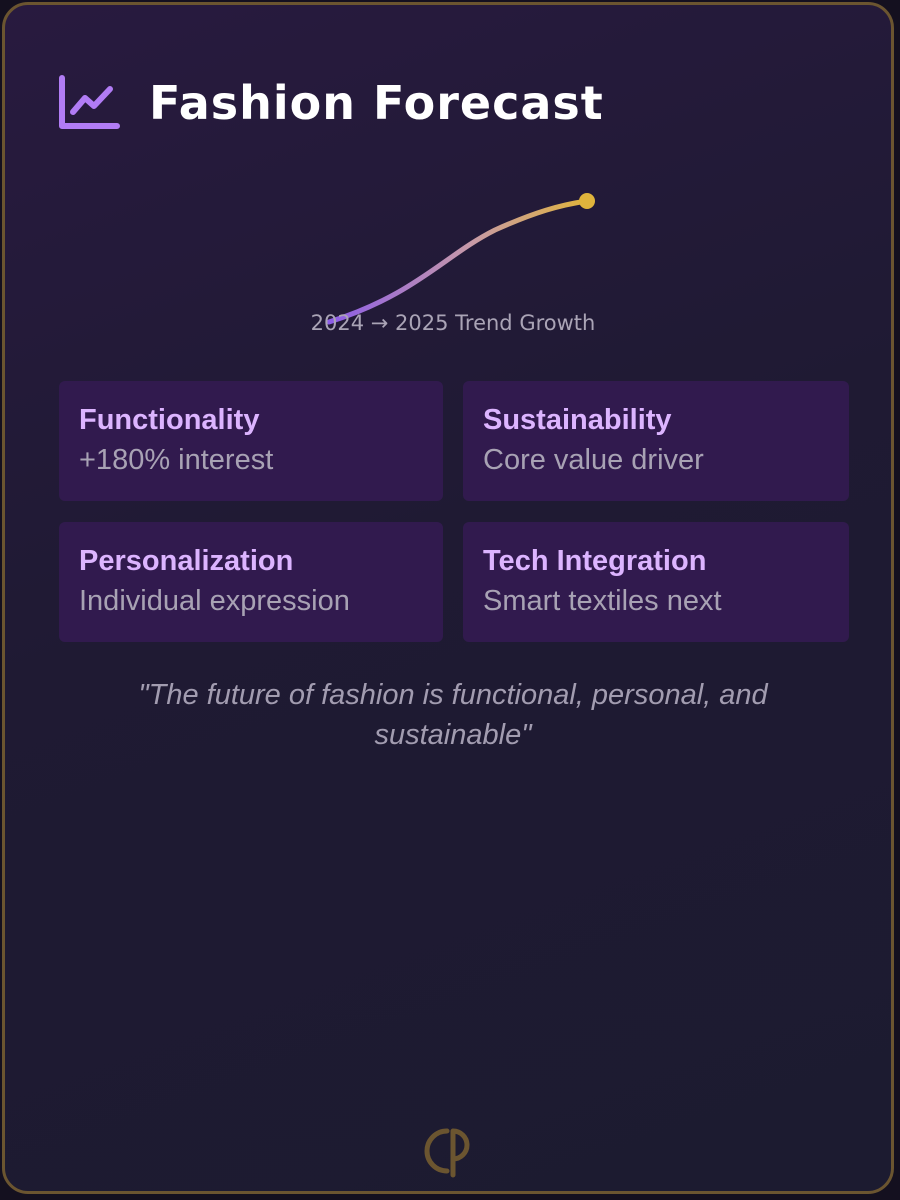  I want to click on tile-personalization: Personalization Individual expression, so click(251, 582).